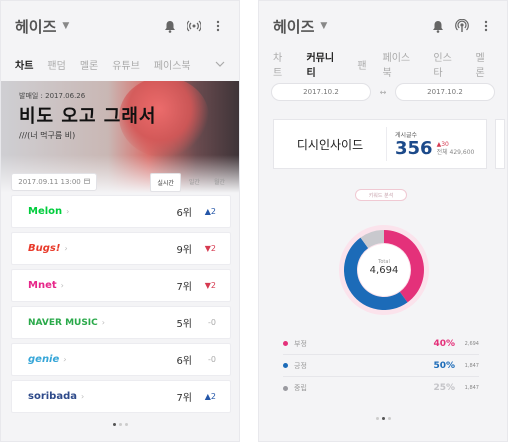 The height and width of the screenshot is (442, 508). I want to click on sentiment-donut: Total 4,694, so click(383, 277).